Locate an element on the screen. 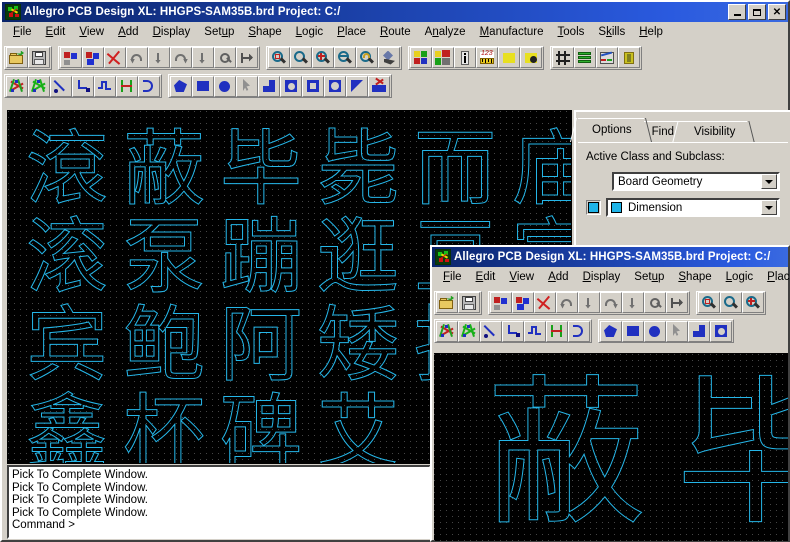  close-button: ✕ is located at coordinates (777, 12).